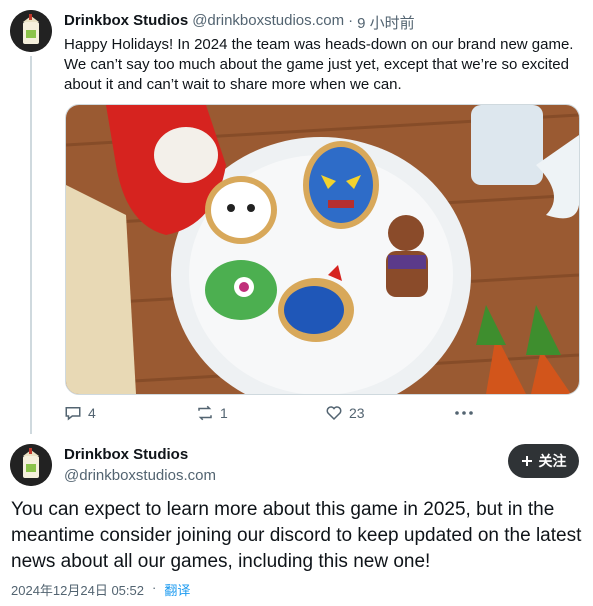 This screenshot has width=593, height=606. I want to click on tweet-meta: 2024年12月24日 05:52 · 翻译, so click(100, 589).